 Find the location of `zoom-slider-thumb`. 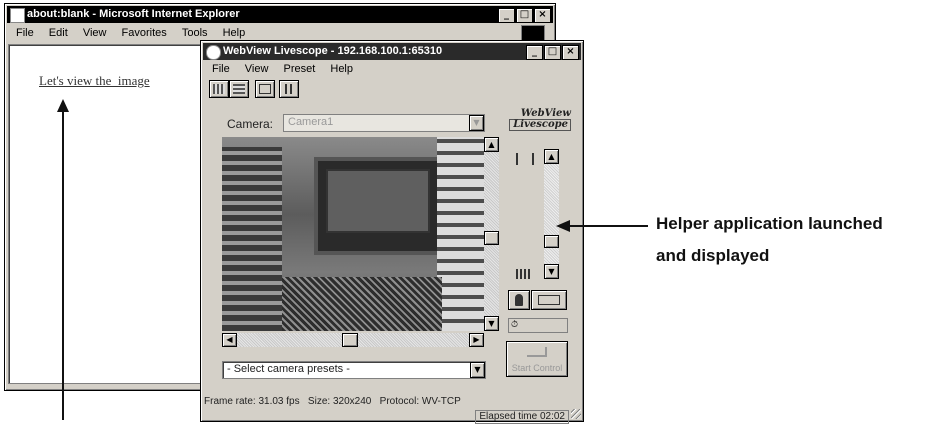

zoom-slider-thumb is located at coordinates (551, 241).